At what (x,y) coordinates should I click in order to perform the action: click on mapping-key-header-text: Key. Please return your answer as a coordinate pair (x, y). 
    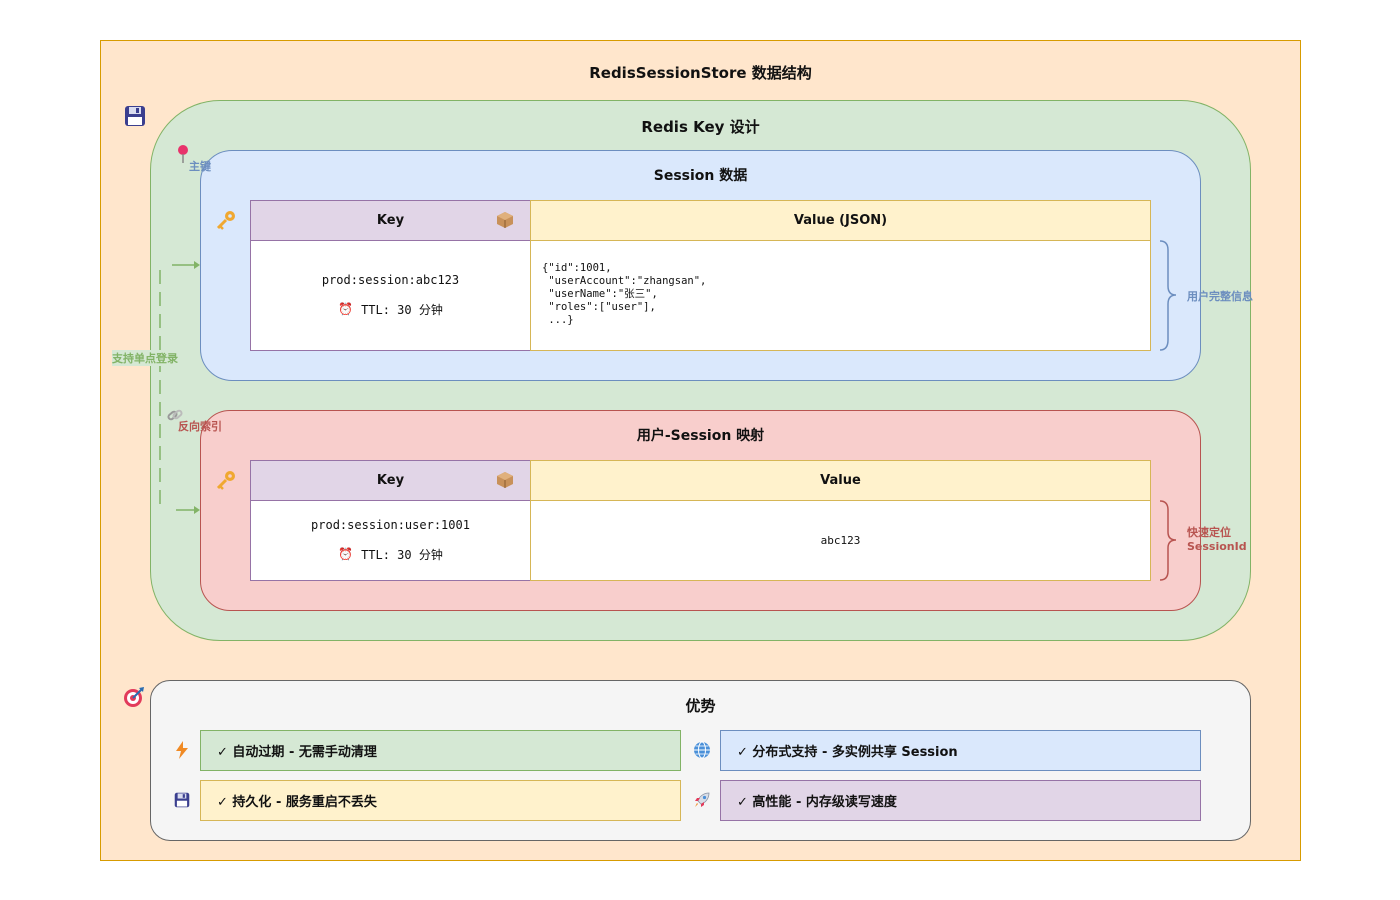
    Looking at the image, I should click on (390, 480).